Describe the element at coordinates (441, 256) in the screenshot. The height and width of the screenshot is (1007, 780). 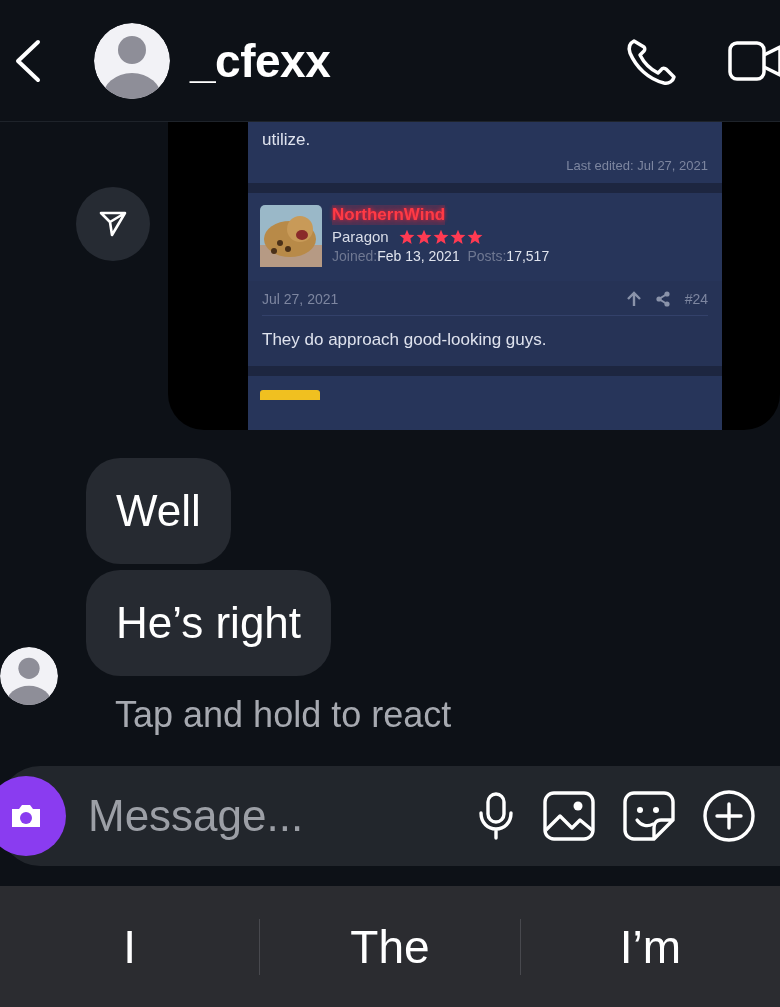
I see `join-info: Joined:Feb 13, 2021 Posts:17,517` at that location.